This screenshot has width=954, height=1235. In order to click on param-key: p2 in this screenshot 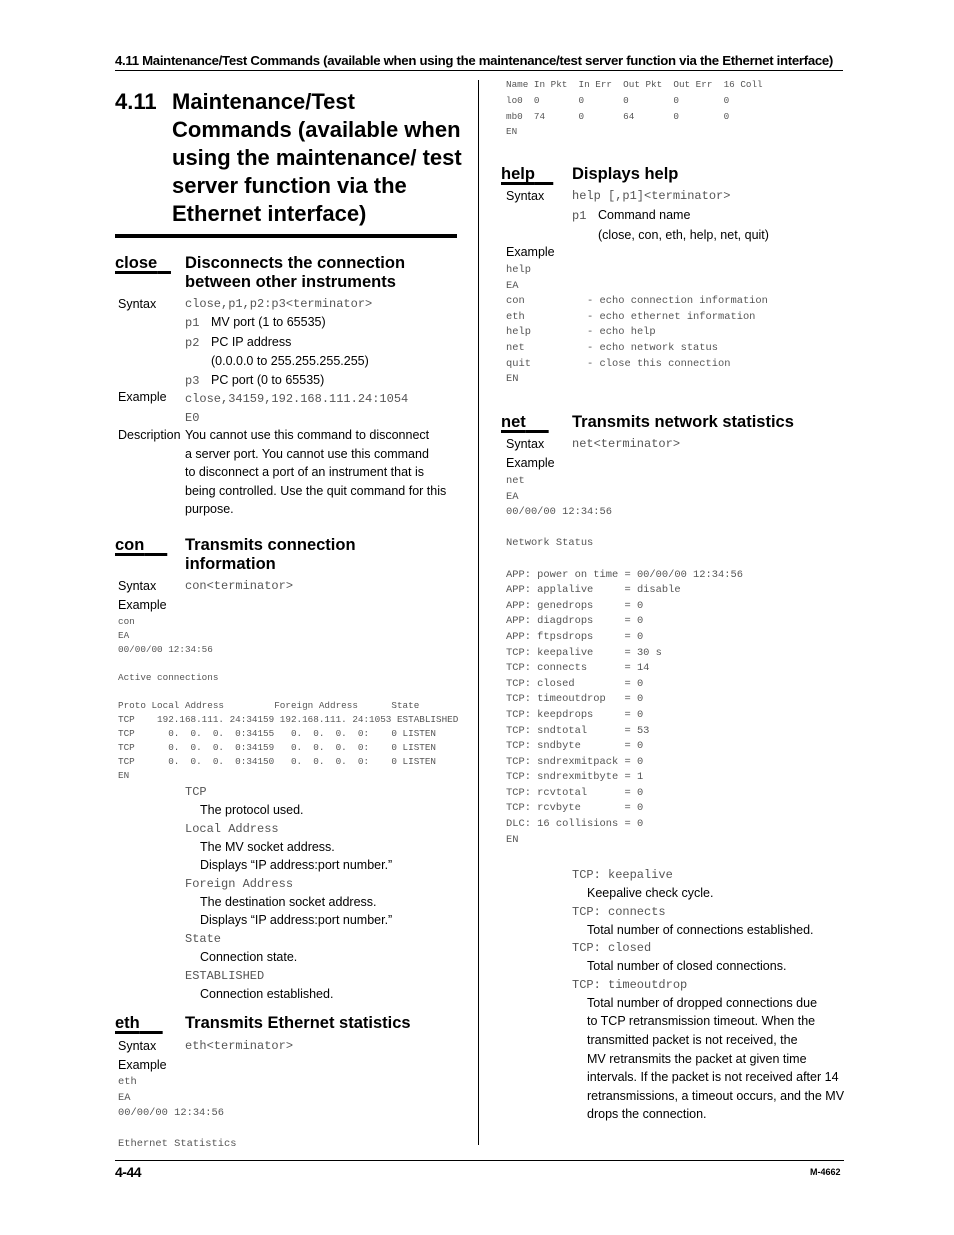, I will do `click(192, 342)`.